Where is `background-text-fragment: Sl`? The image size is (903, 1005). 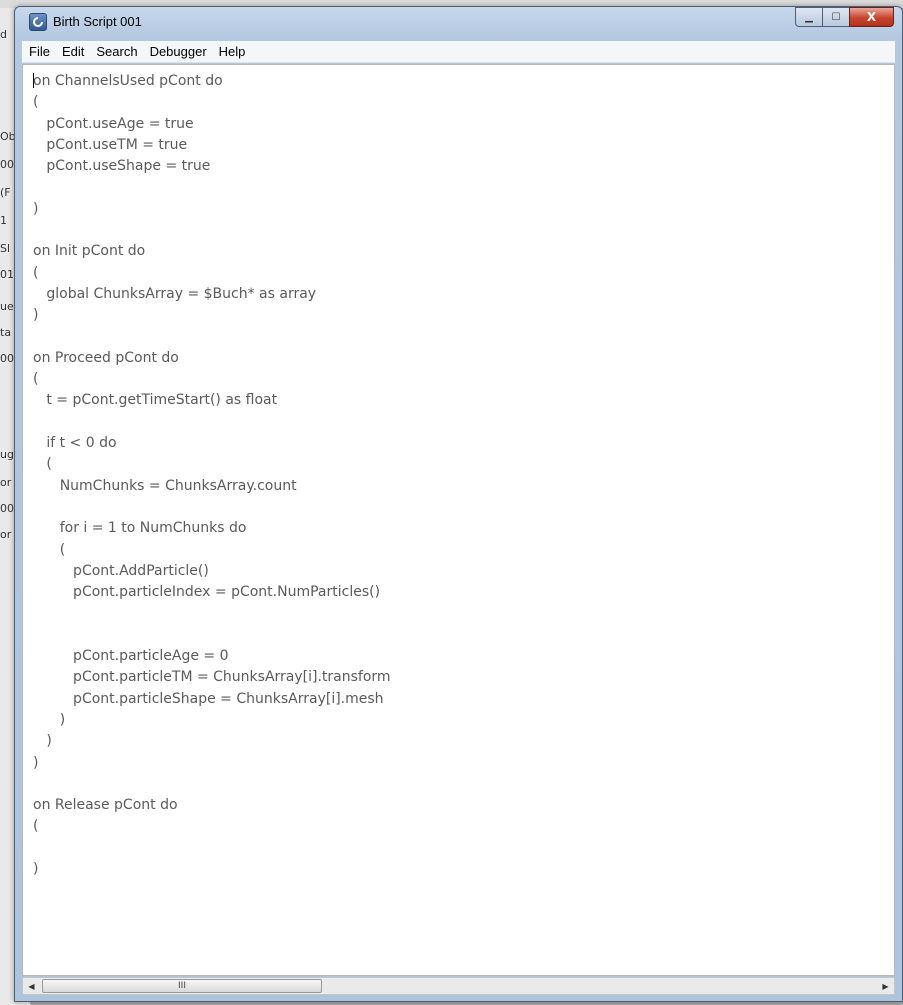
background-text-fragment: Sl is located at coordinates (5, 248).